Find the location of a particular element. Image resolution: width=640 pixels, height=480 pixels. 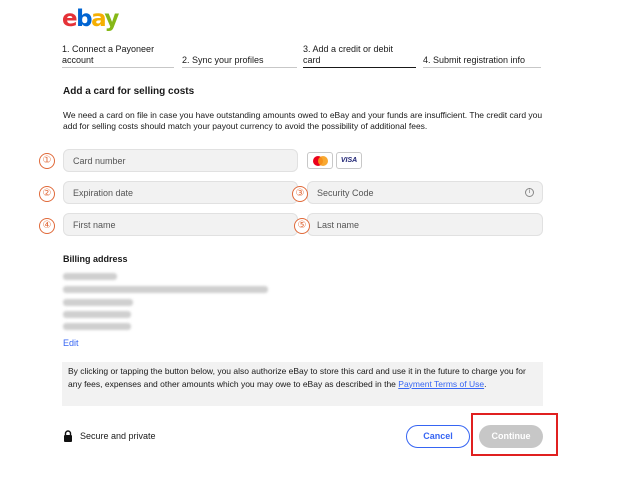

marker-5: ⑤ is located at coordinates (302, 226).